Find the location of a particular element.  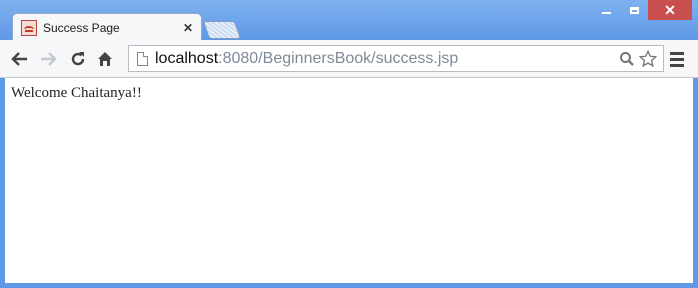

page-icon is located at coordinates (142, 58).